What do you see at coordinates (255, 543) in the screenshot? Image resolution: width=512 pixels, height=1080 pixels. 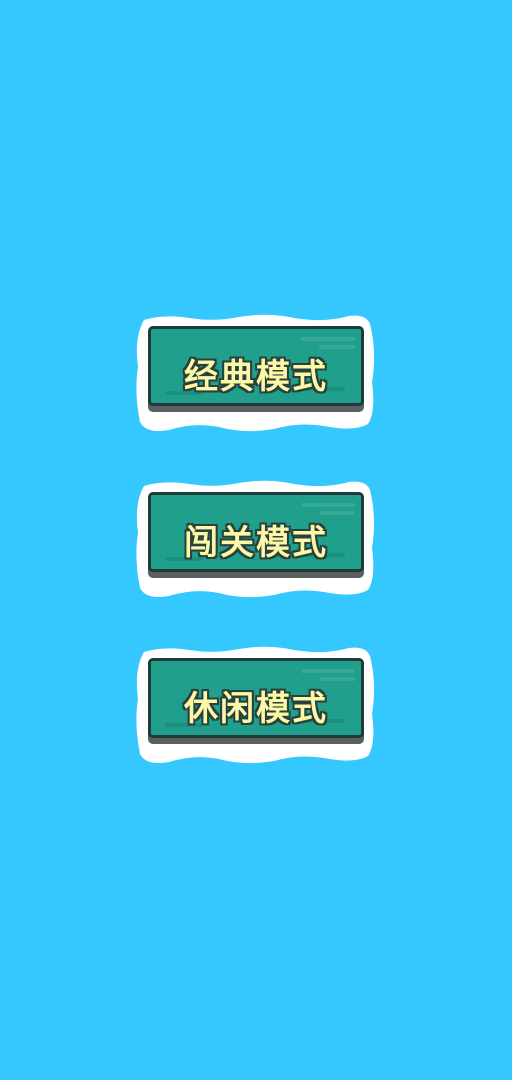 I see `button-label: 闯关模式` at bounding box center [255, 543].